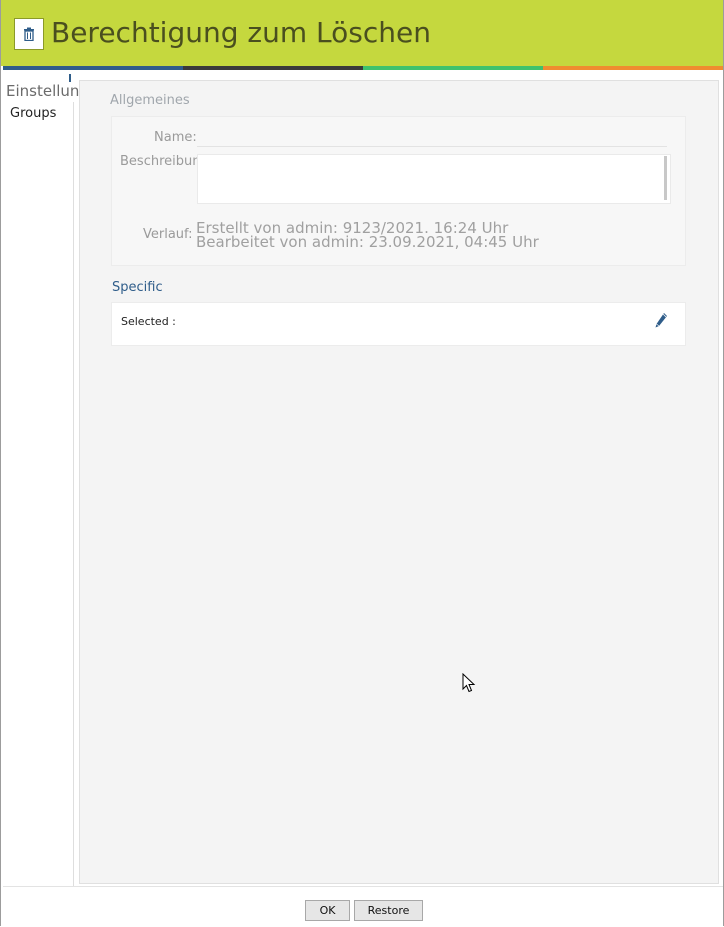 The height and width of the screenshot is (927, 724). Describe the element at coordinates (150, 100) in the screenshot. I see `section-title-general: Allgemeines` at that location.